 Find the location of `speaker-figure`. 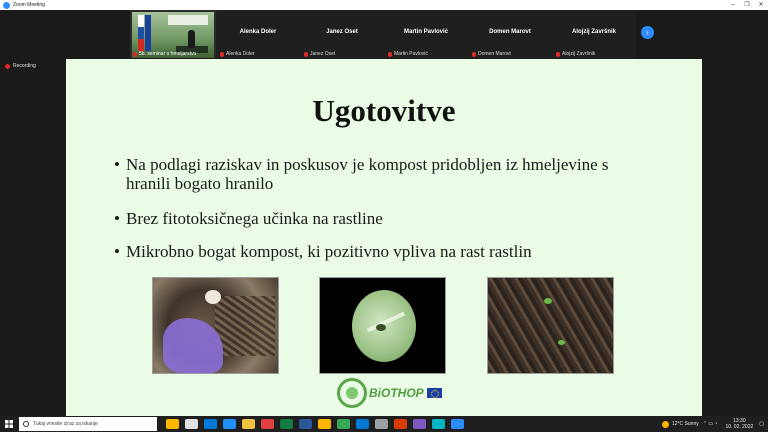

speaker-figure is located at coordinates (191, 39).